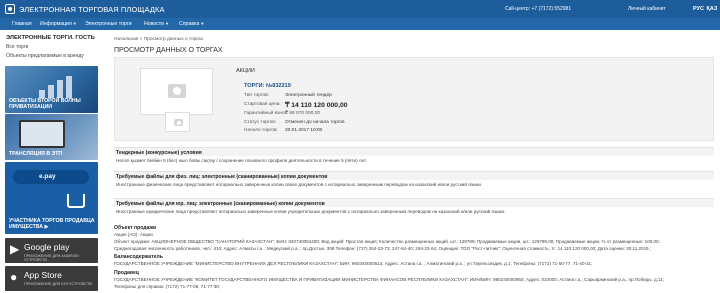 This screenshot has height=293, width=720. I want to click on banner-privatization-label: ОБЪЕКТЫ ВТОРОЙ ВОЛНЫ ПРИВАТИЗАЦИИ, so click(45, 104).